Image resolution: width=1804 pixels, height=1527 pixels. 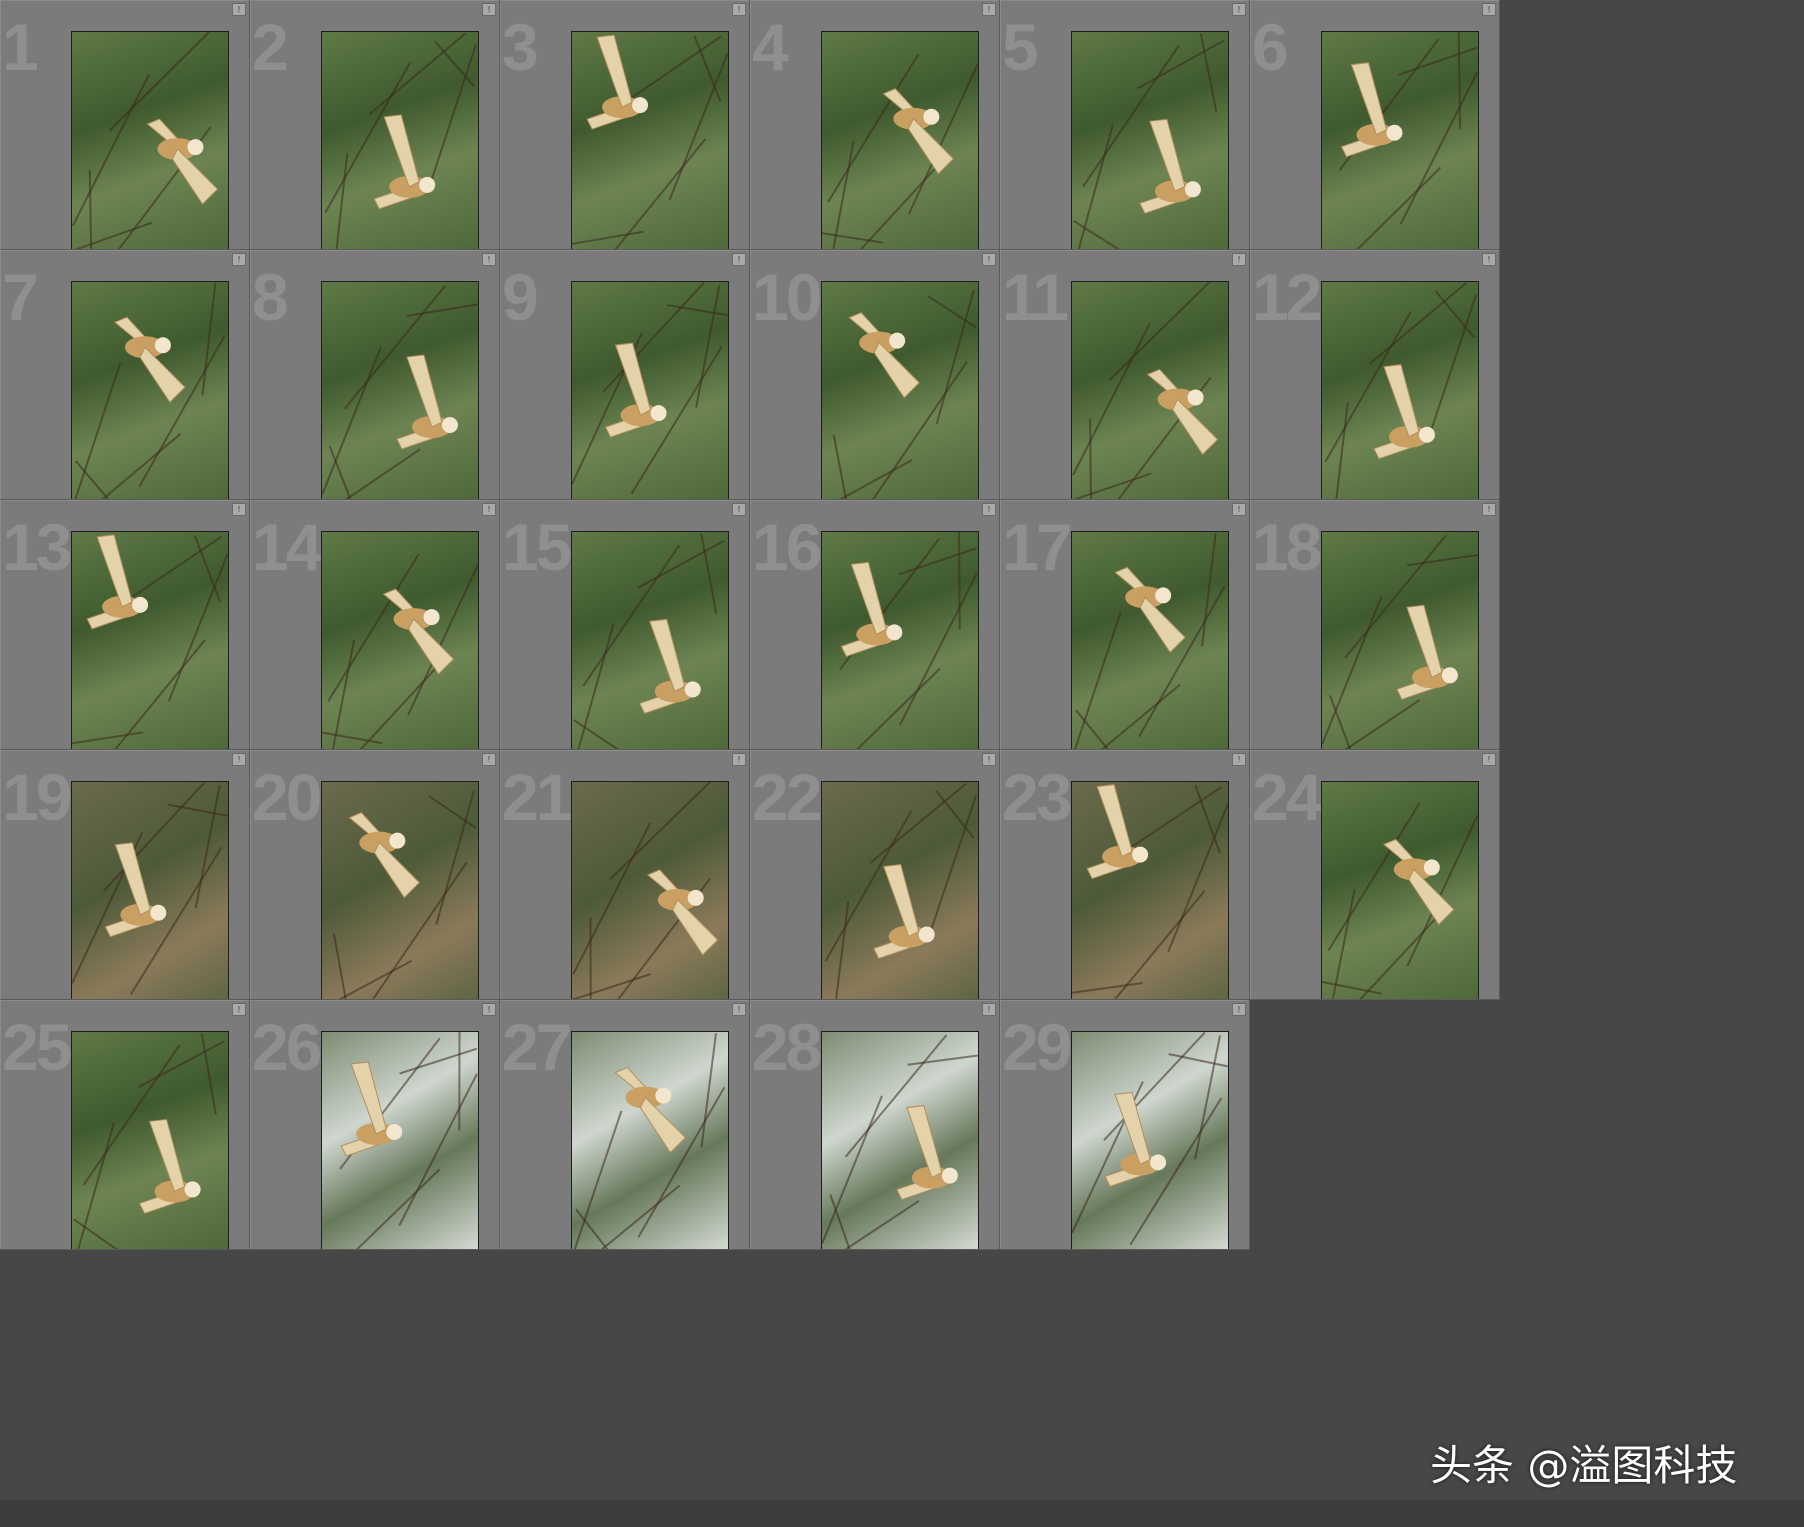 What do you see at coordinates (1270, 47) in the screenshot?
I see `cell-index: 6` at bounding box center [1270, 47].